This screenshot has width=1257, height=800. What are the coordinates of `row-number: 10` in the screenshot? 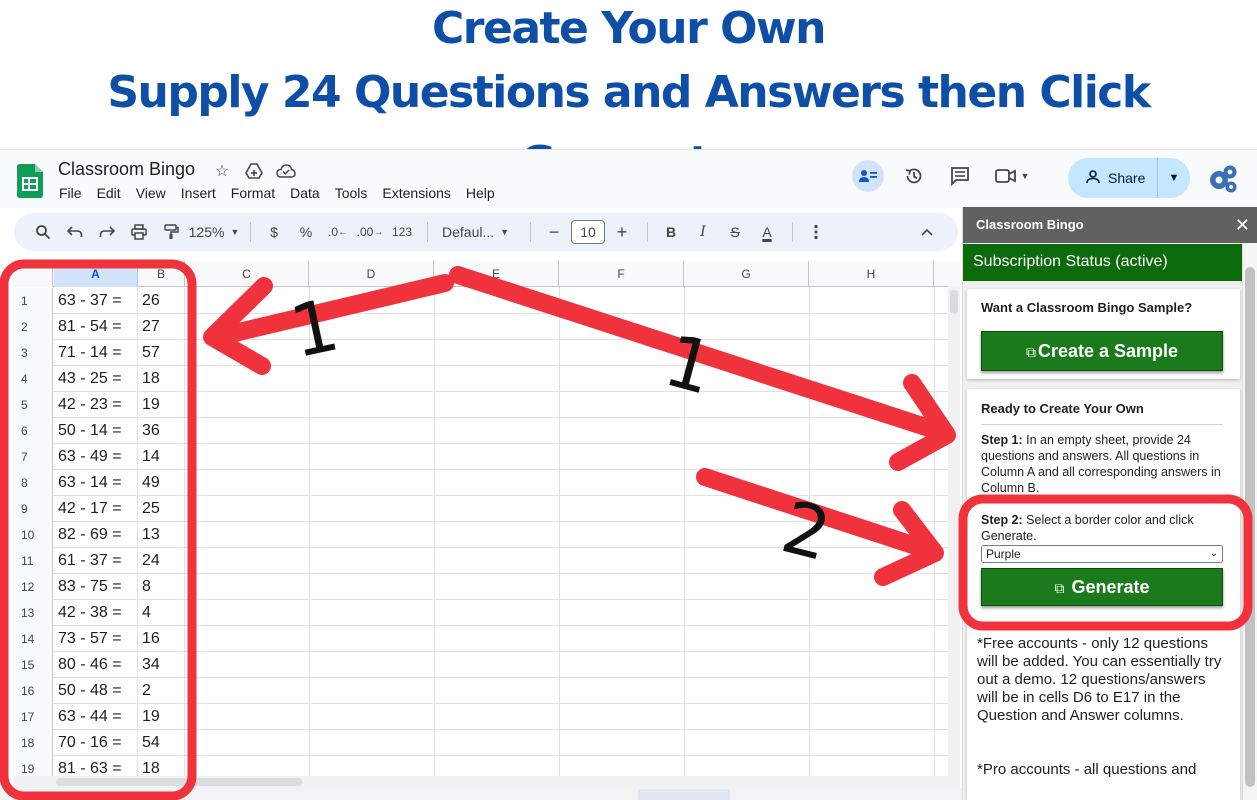 It's located at (33, 535).